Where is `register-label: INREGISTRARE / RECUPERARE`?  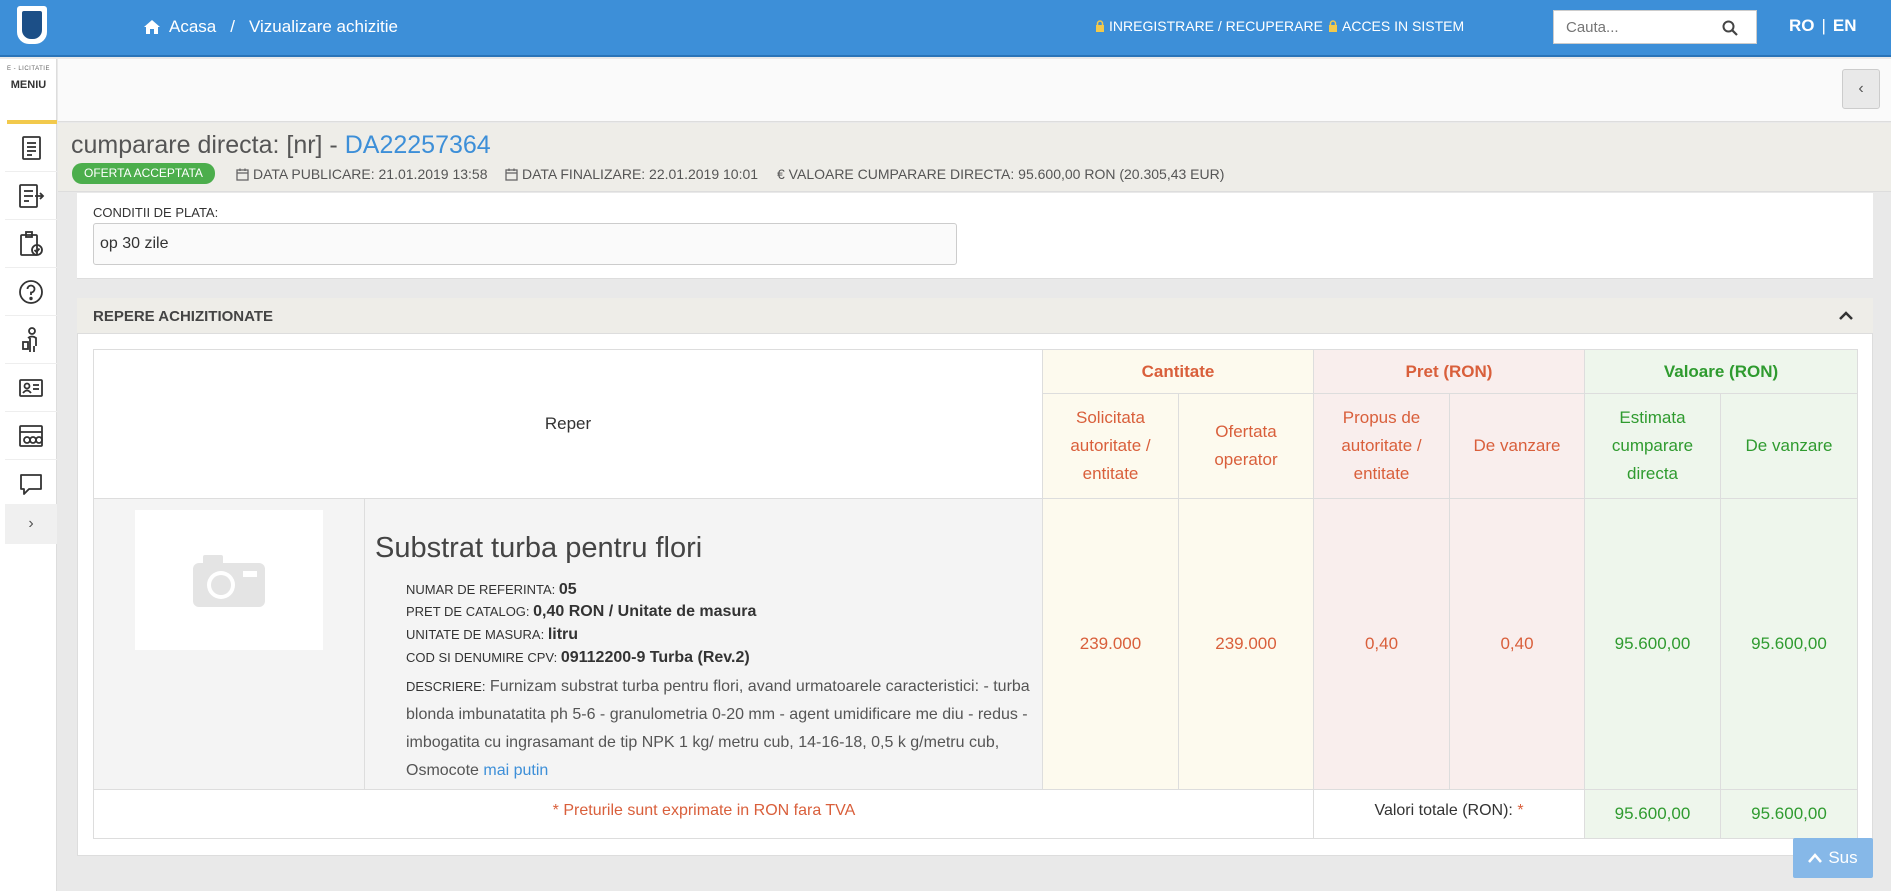
register-label: INREGISTRARE / RECUPERARE is located at coordinates (1216, 26).